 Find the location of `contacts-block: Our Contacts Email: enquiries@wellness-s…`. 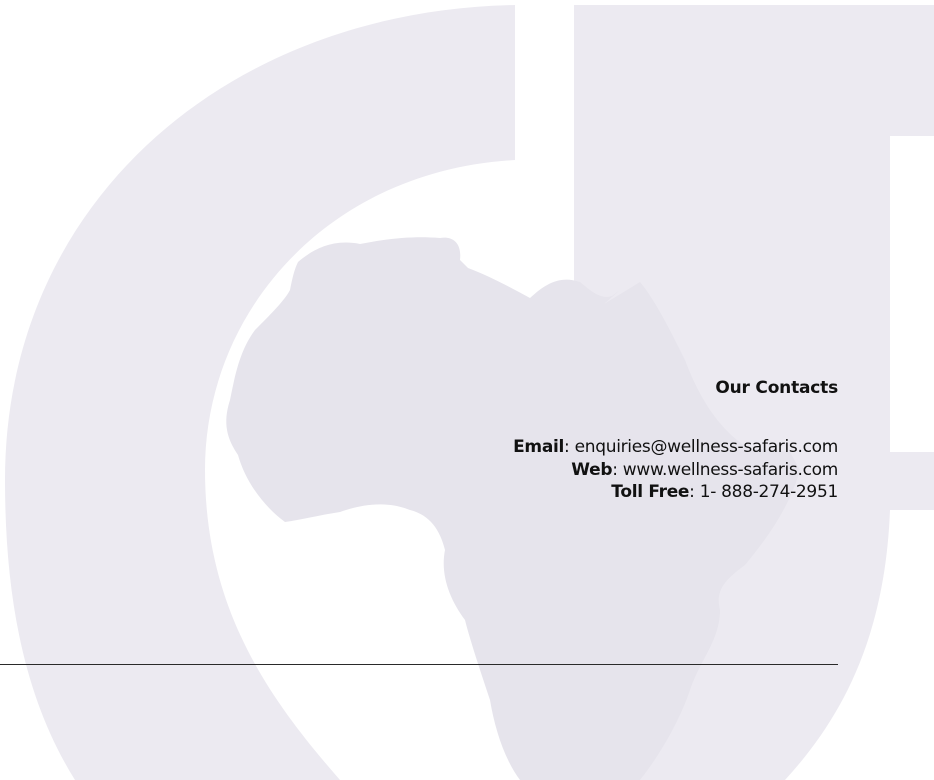

contacts-block: Our Contacts Email: enquiries@wellness-s… is located at coordinates (675, 441).